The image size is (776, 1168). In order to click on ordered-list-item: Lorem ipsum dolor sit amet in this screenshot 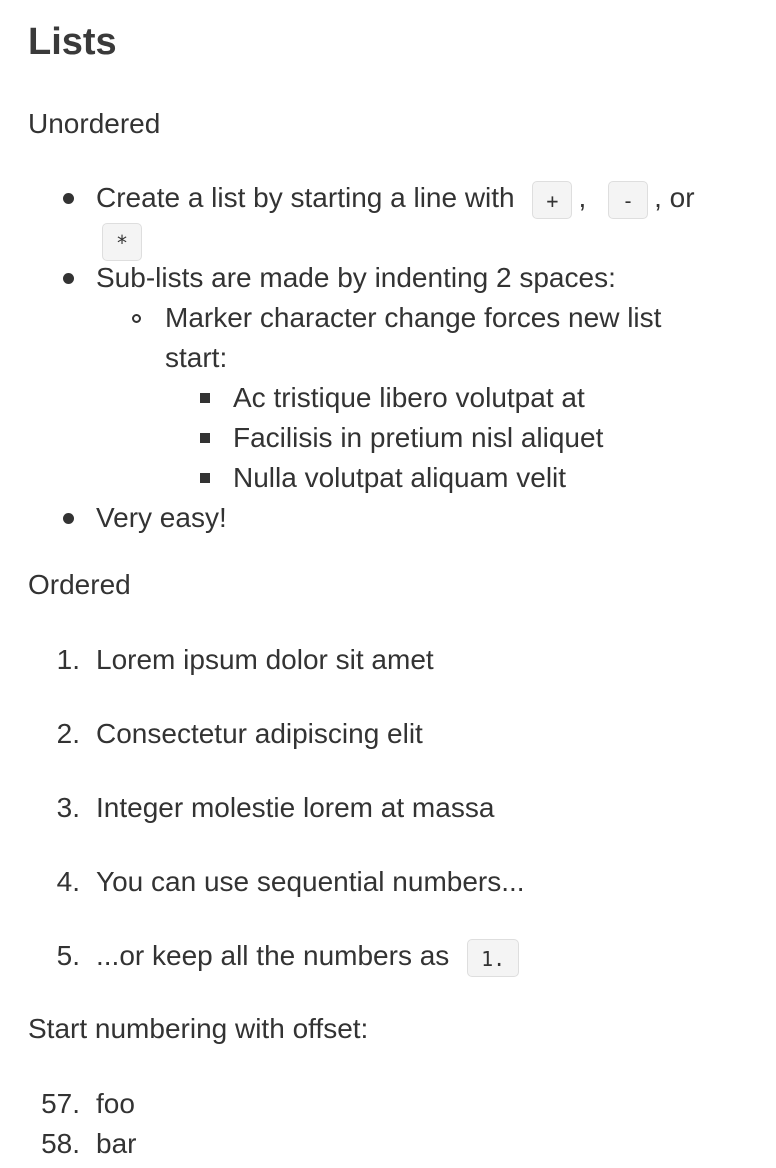, I will do `click(265, 660)`.